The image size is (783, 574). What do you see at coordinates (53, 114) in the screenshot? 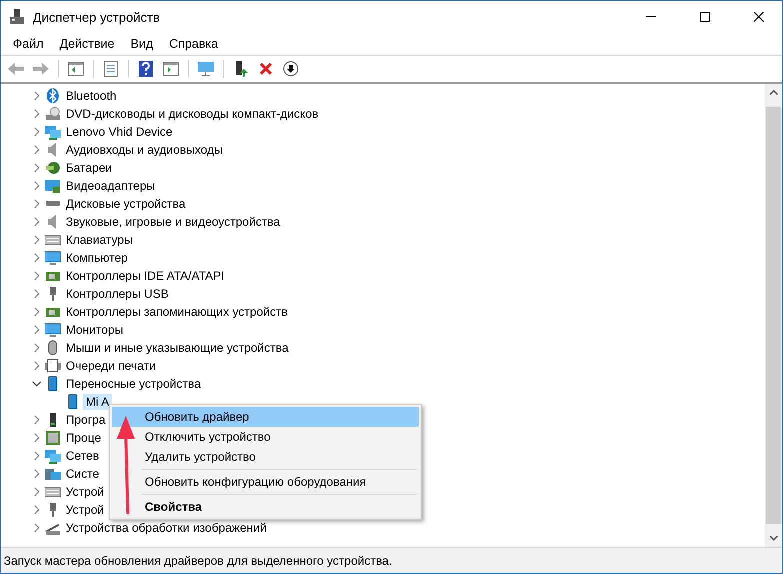
I see `drive-icon` at bounding box center [53, 114].